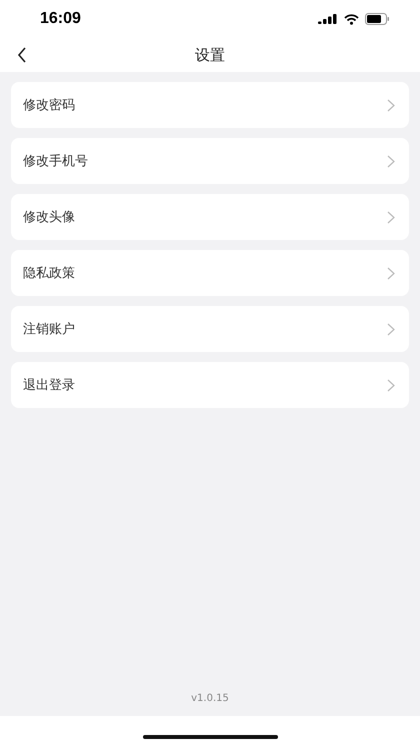  Describe the element at coordinates (377, 19) in the screenshot. I see `battery-icon` at that location.